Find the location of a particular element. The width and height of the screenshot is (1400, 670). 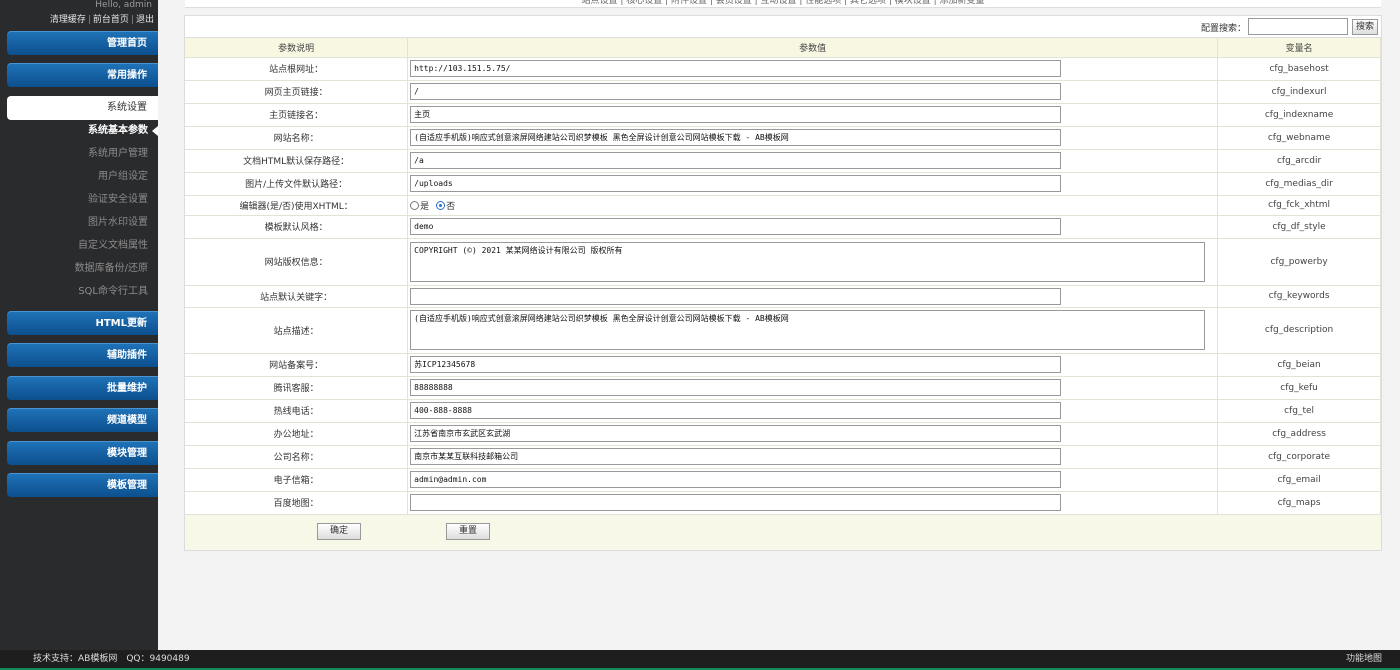

row-label: 热线电话： is located at coordinates (297, 411).